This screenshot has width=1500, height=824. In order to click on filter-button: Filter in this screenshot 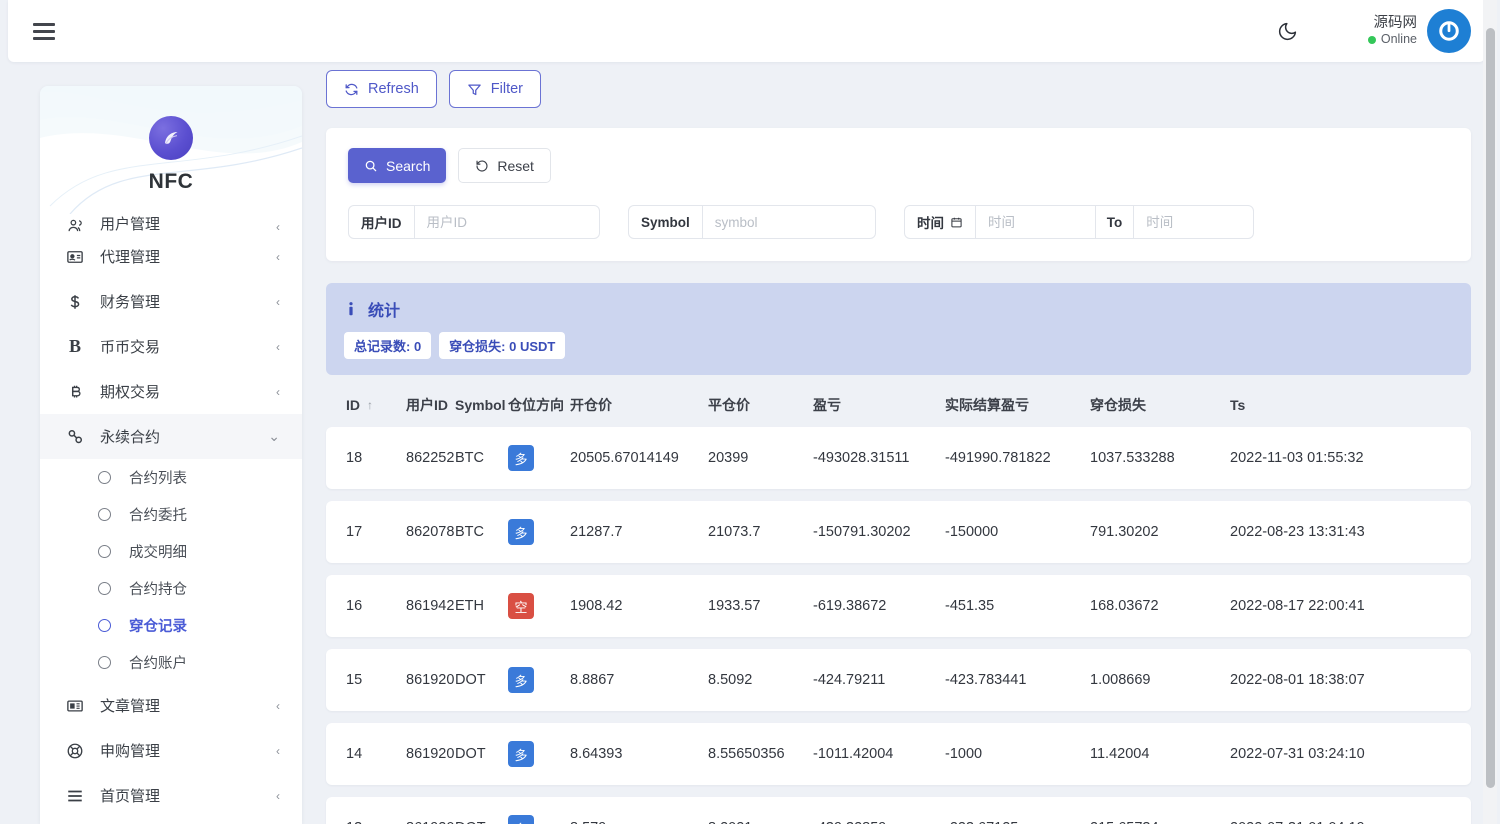, I will do `click(495, 89)`.